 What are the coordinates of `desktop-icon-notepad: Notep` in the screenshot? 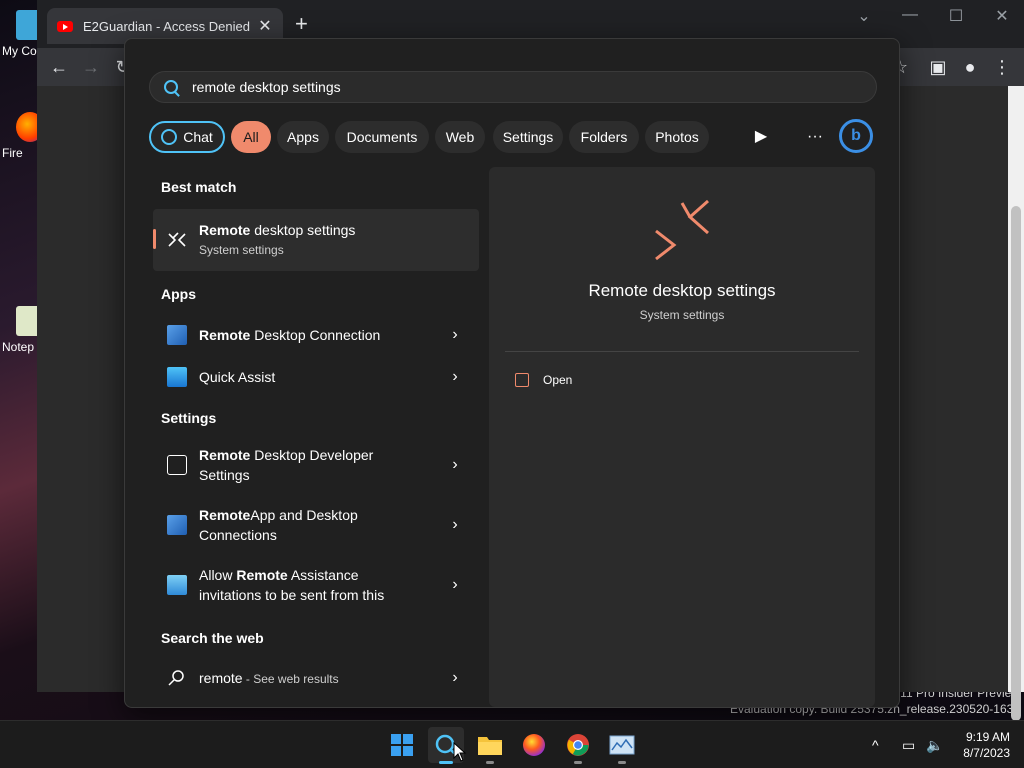 It's located at (22, 330).